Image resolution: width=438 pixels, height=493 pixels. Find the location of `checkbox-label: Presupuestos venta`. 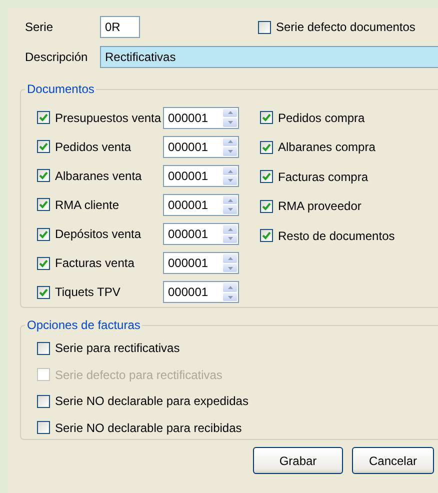

checkbox-label: Presupuestos venta is located at coordinates (108, 117).